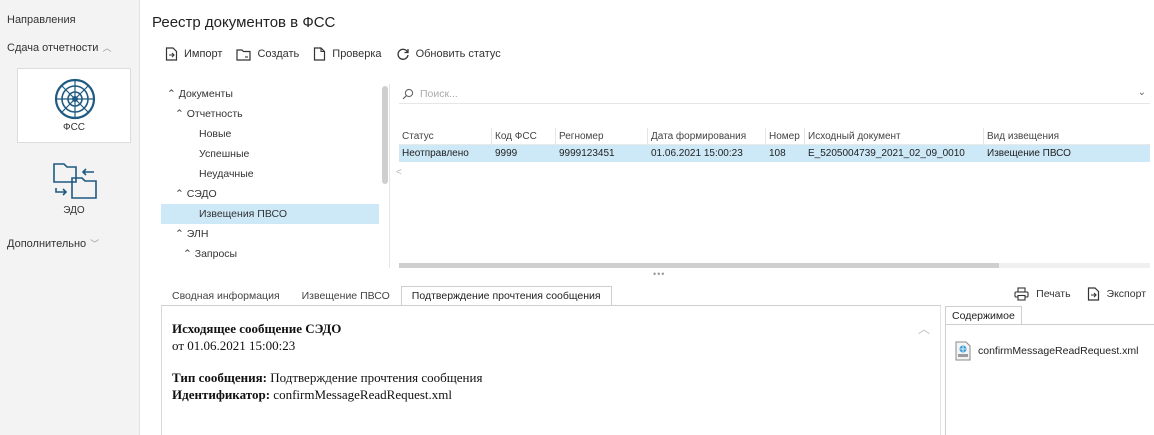 The image size is (1154, 435). What do you see at coordinates (226, 296) in the screenshot?
I see `tab-summary: Сводная информация` at bounding box center [226, 296].